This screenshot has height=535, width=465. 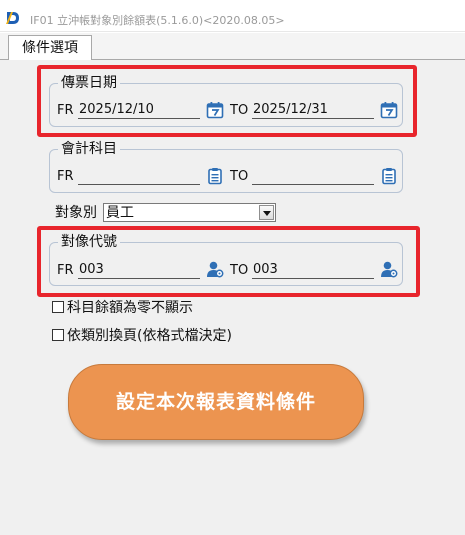 I want to click on voucher-date-title: 傳票日期, so click(x=89, y=83).